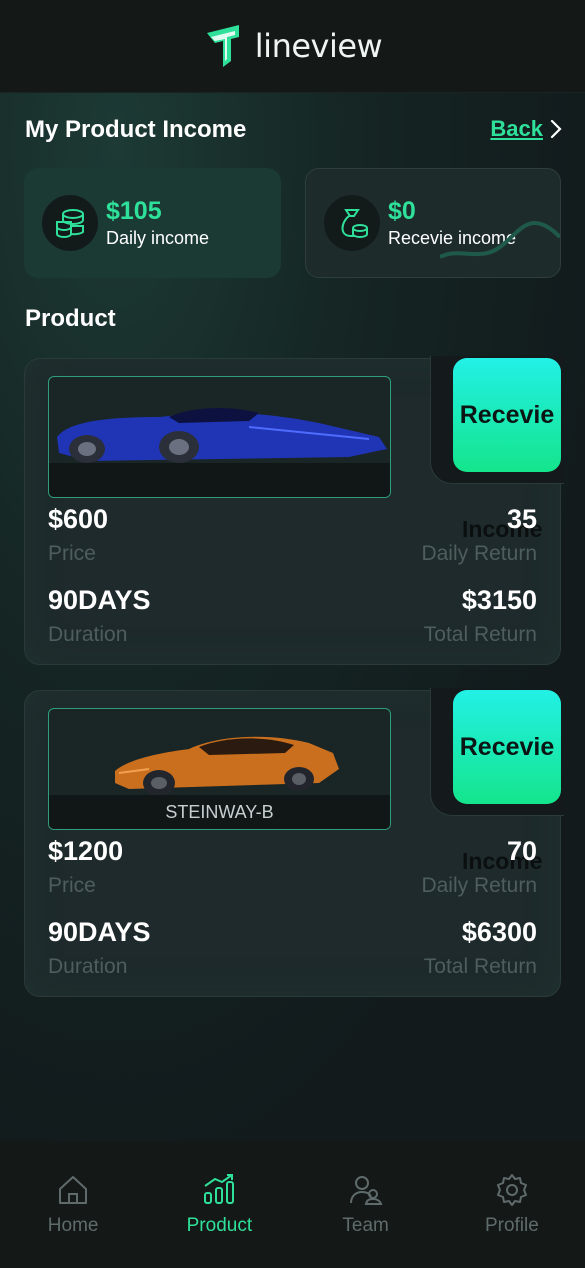  Describe the element at coordinates (365, 1225) in the screenshot. I see `nav-label-team: Team` at that location.